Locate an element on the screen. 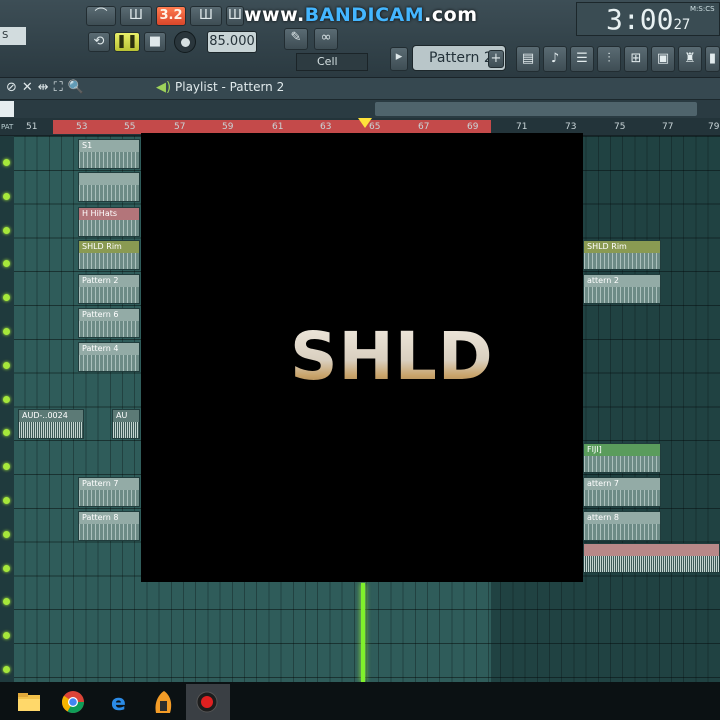 The image size is (720, 720). playlist-clip: attern 2 is located at coordinates (622, 289).